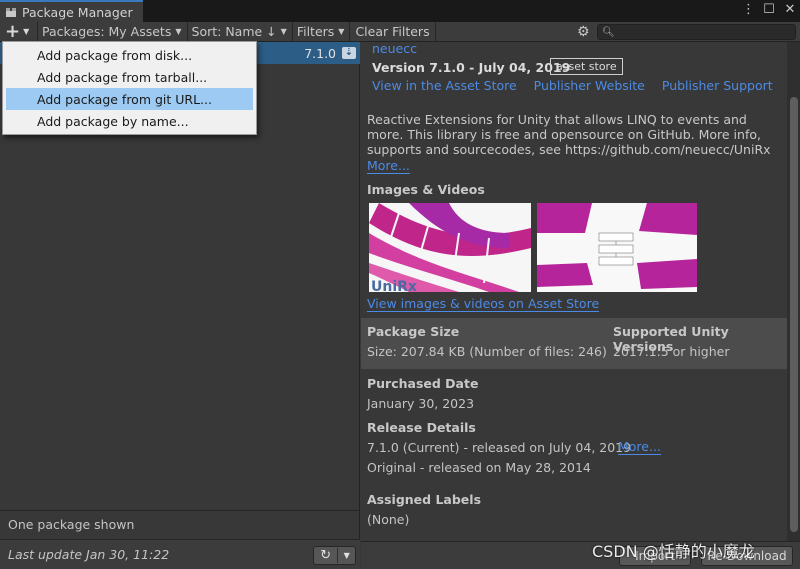  I want to click on view-in-asset-store-link: View in the Asset Store, so click(444, 85).